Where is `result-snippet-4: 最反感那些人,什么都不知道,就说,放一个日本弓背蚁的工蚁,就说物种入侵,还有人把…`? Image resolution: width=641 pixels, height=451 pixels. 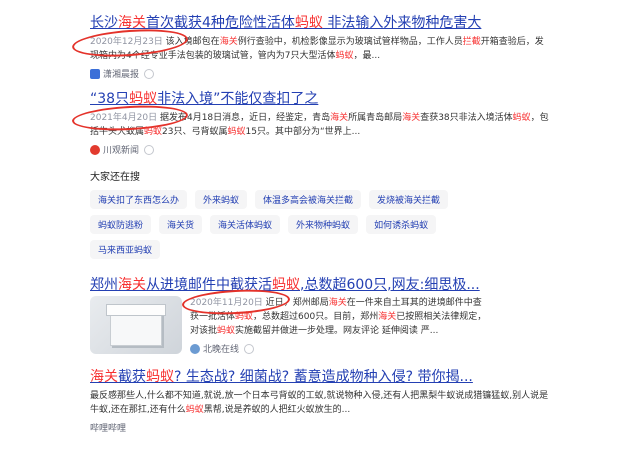 result-snippet-4: 最反感那些人,什么都不知道,就说,放一个日本弓背蚁的工蚁,就说物种入侵,还有人把… is located at coordinates (320, 403).